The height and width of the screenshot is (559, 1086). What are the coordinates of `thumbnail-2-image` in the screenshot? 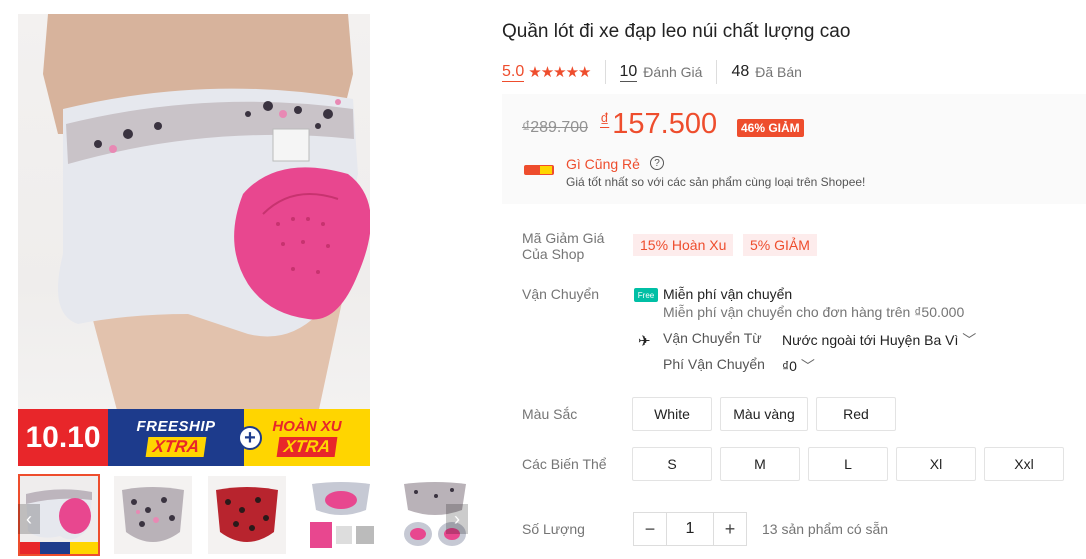 It's located at (153, 515).